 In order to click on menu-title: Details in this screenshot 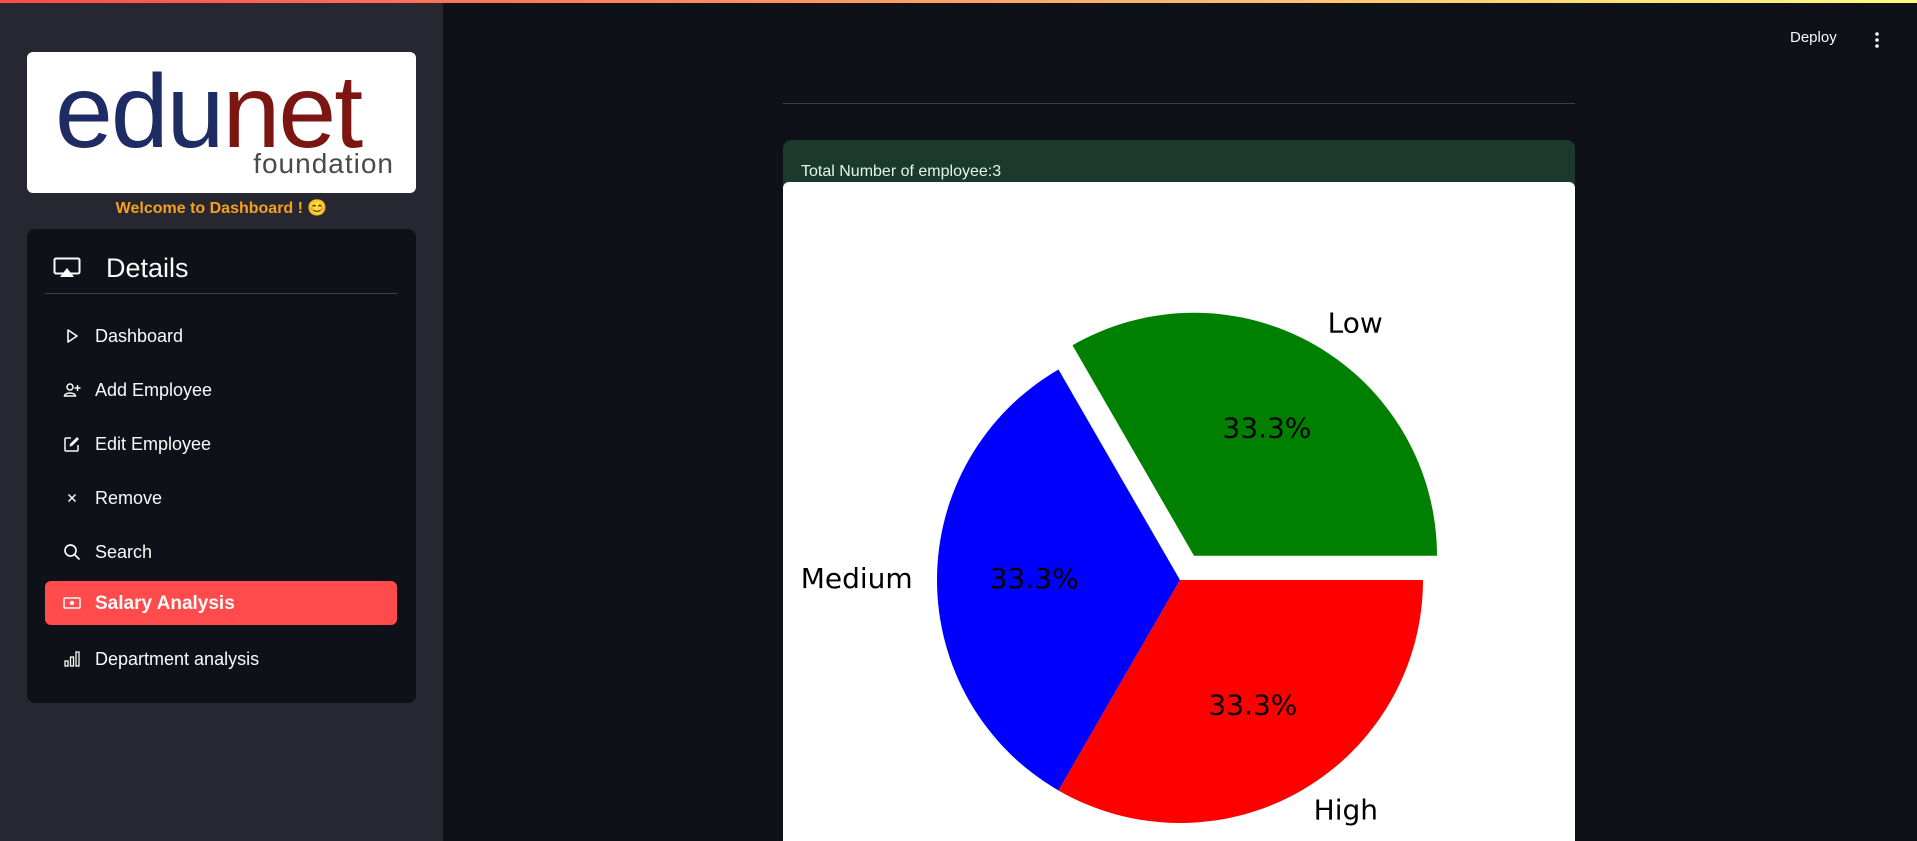, I will do `click(147, 268)`.